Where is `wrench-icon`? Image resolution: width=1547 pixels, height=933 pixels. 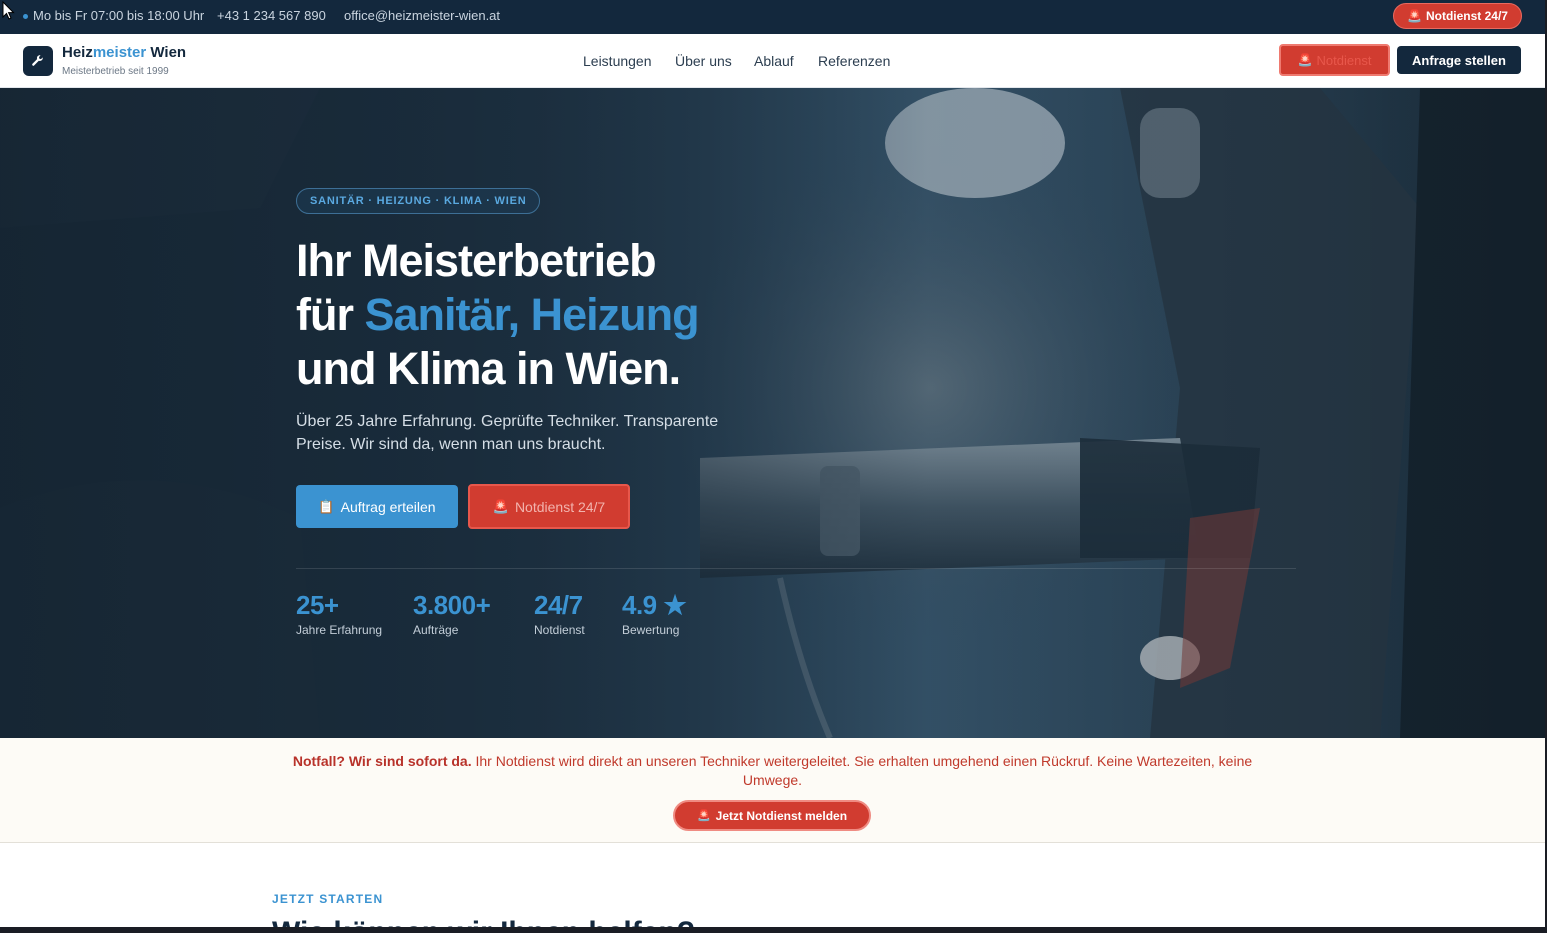
wrench-icon is located at coordinates (37, 60).